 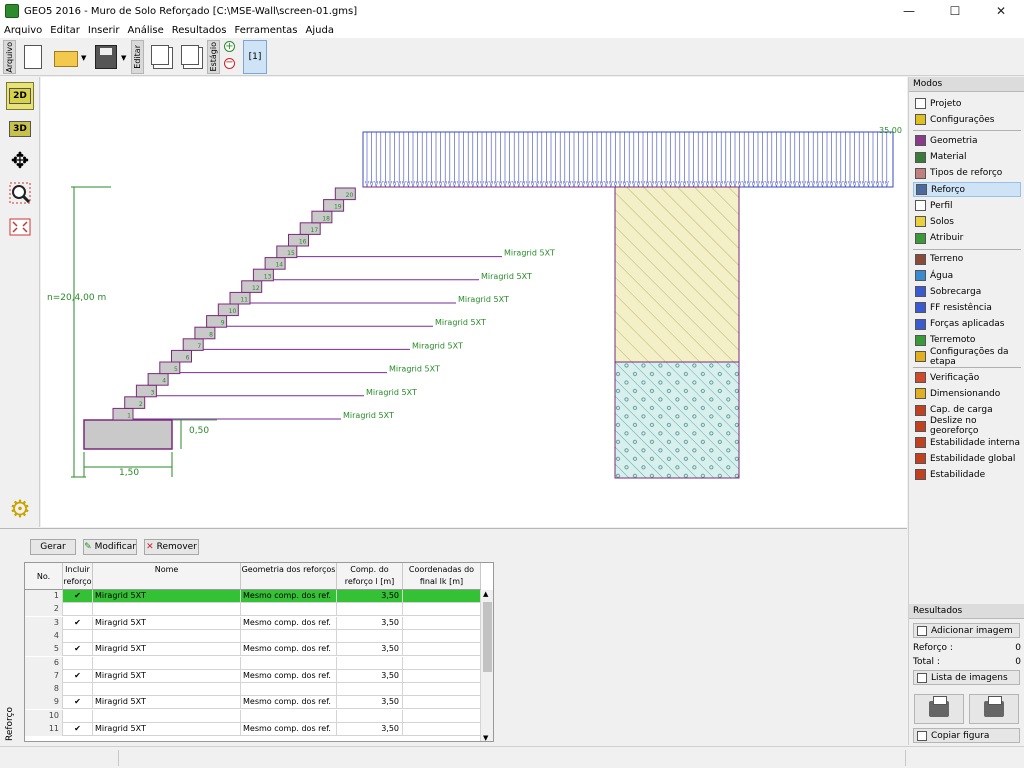 What do you see at coordinates (967, 474) in the screenshot?
I see `mode-stability: Estabilidade` at bounding box center [967, 474].